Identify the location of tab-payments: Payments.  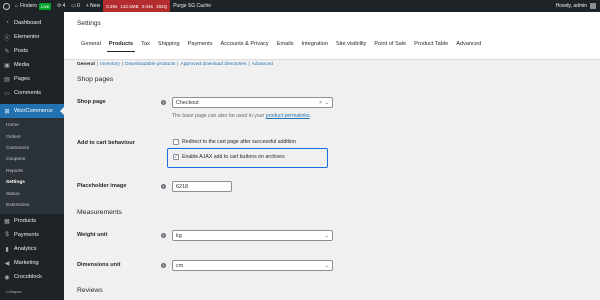
(200, 49).